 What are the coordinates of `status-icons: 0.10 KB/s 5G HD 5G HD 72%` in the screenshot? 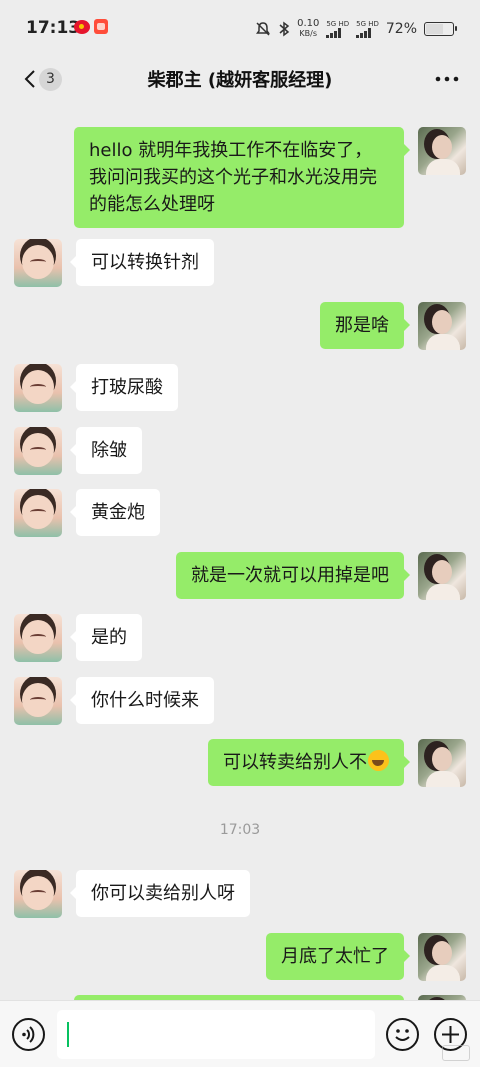 It's located at (356, 29).